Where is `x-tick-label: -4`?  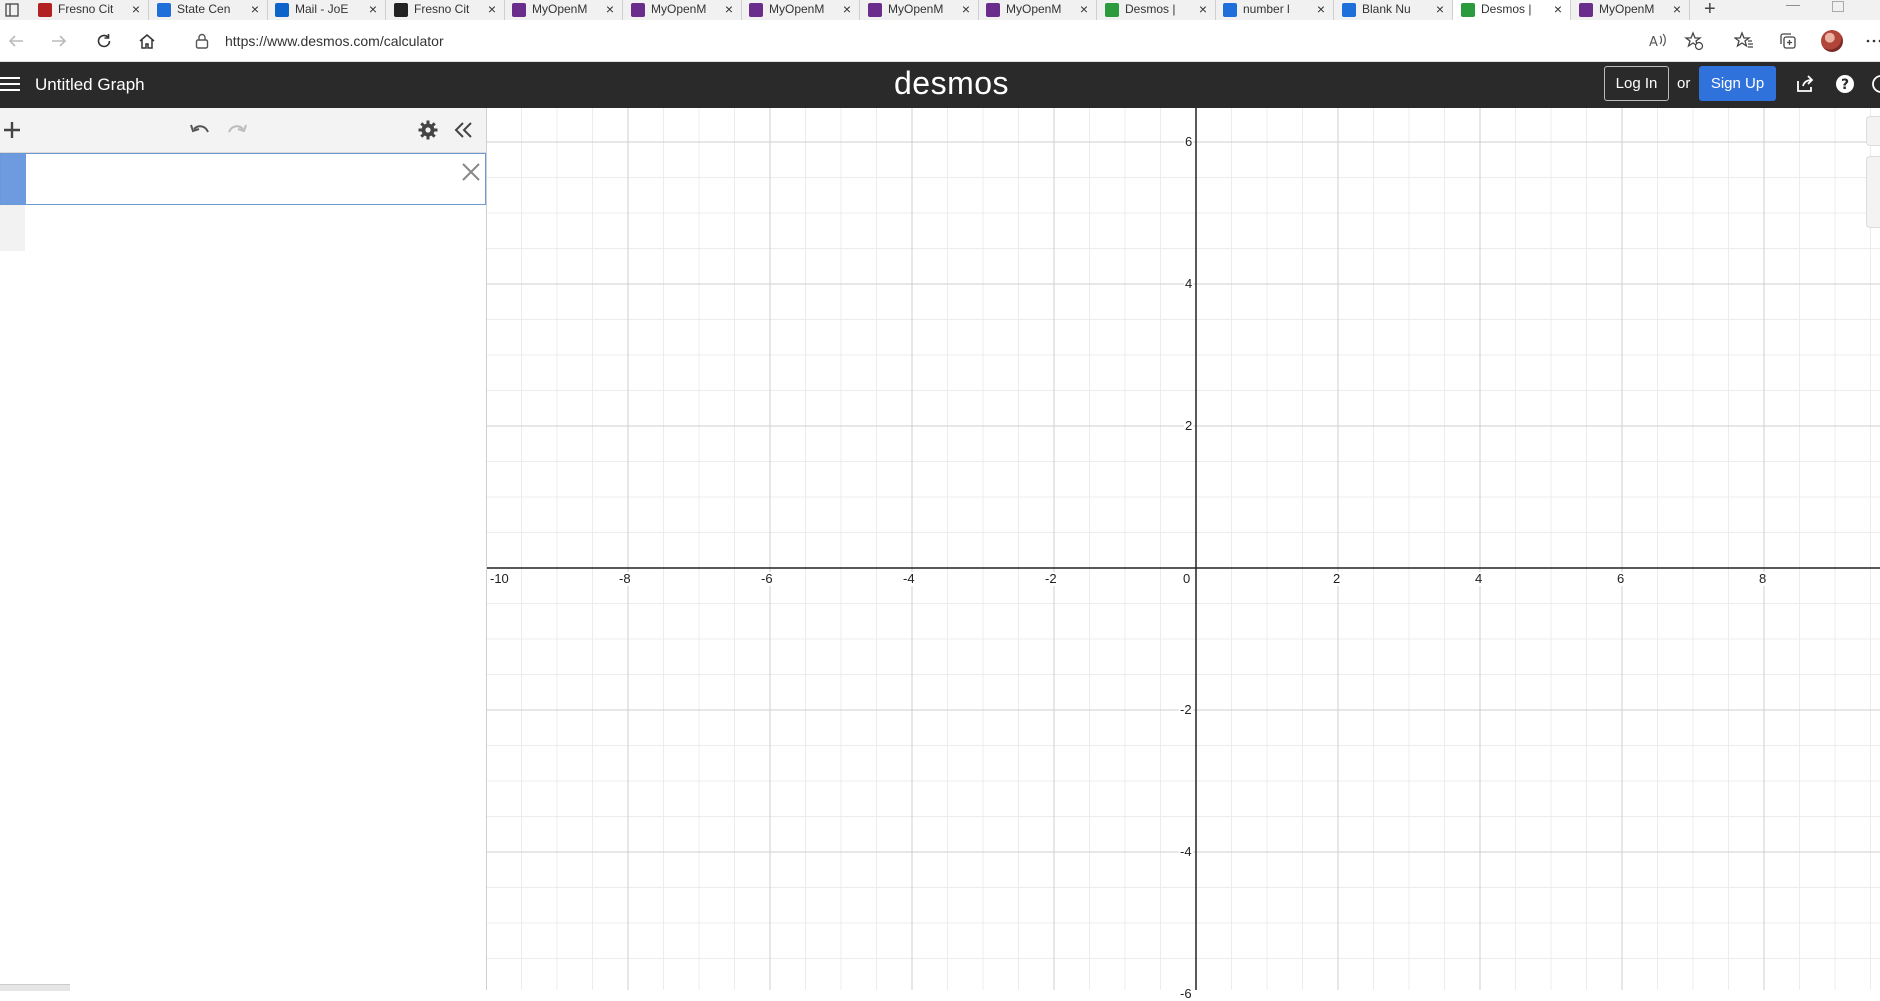
x-tick-label: -4 is located at coordinates (909, 578).